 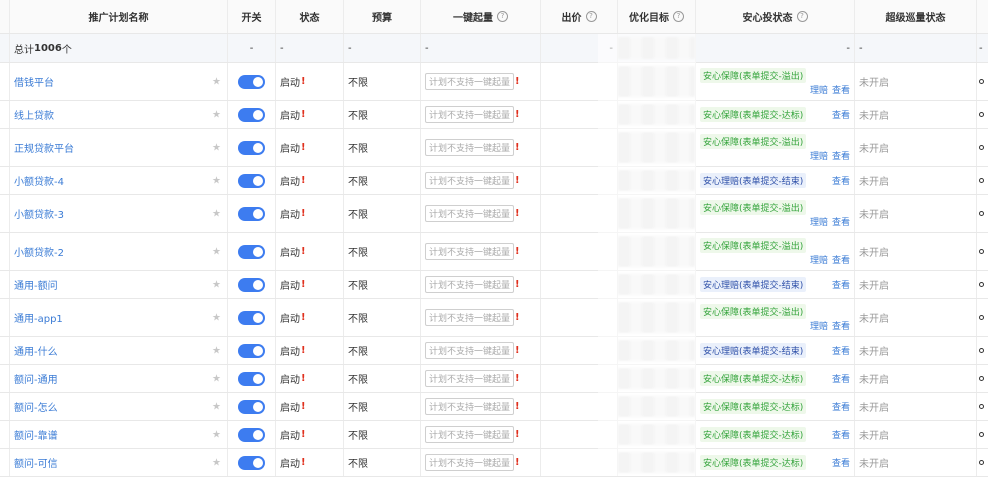 I want to click on campaign-name-link: 通用-app1, so click(x=38, y=317).